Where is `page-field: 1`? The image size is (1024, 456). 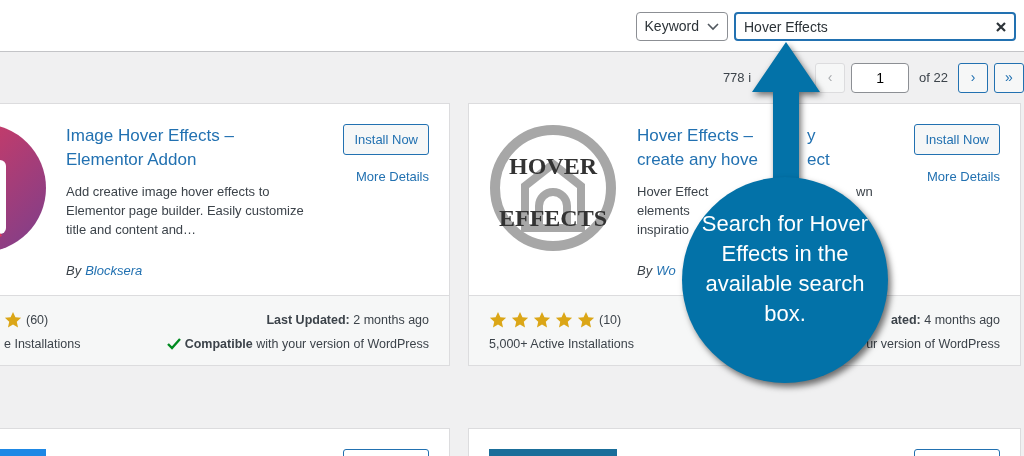
page-field: 1 is located at coordinates (880, 77).